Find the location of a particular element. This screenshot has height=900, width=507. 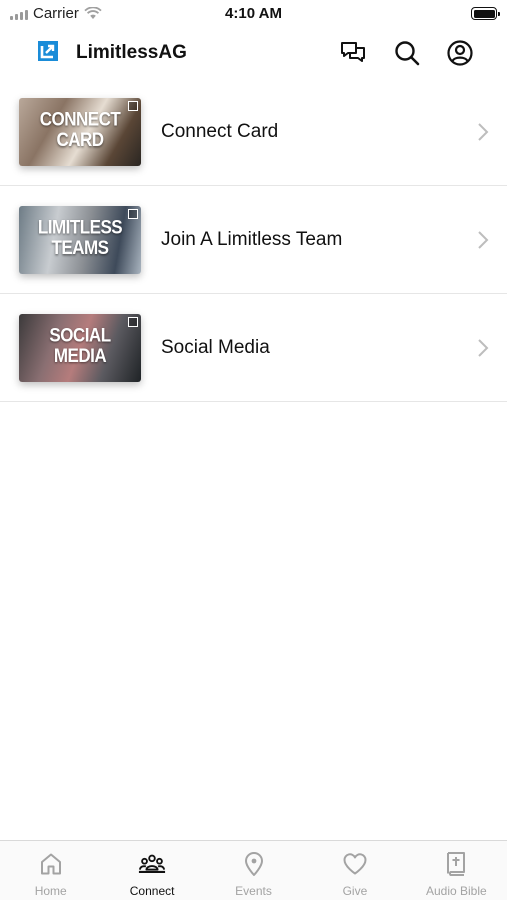

thumbnail-text: SOCIAL MEDIA is located at coordinates (80, 345).